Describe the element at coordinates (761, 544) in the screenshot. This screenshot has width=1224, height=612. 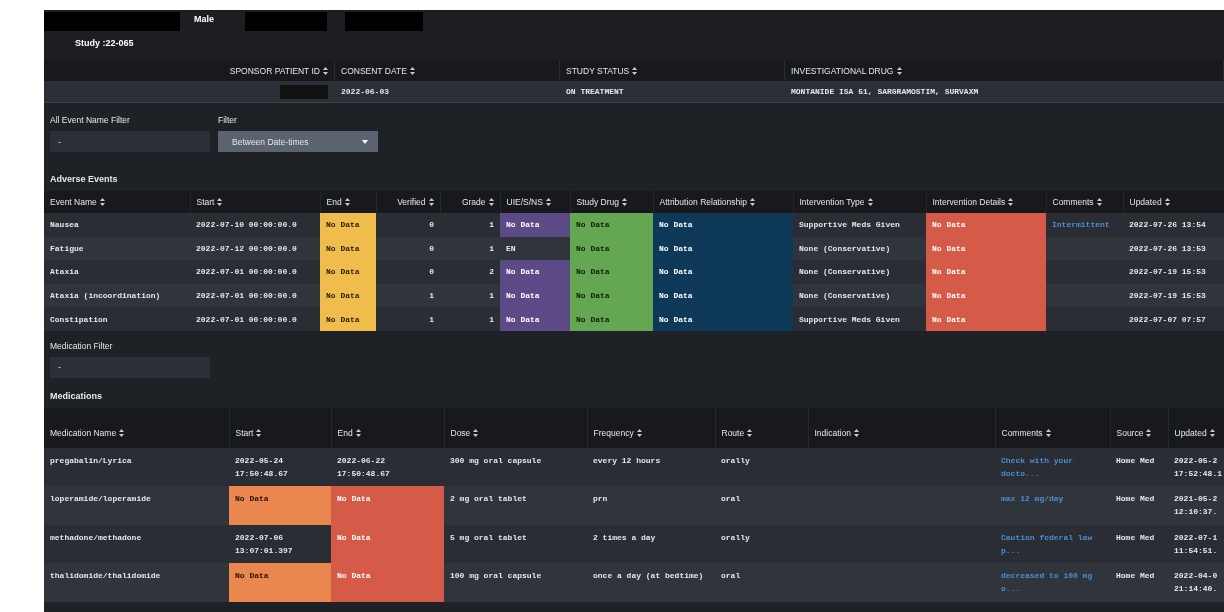
I see `table-cell: orally` at that location.